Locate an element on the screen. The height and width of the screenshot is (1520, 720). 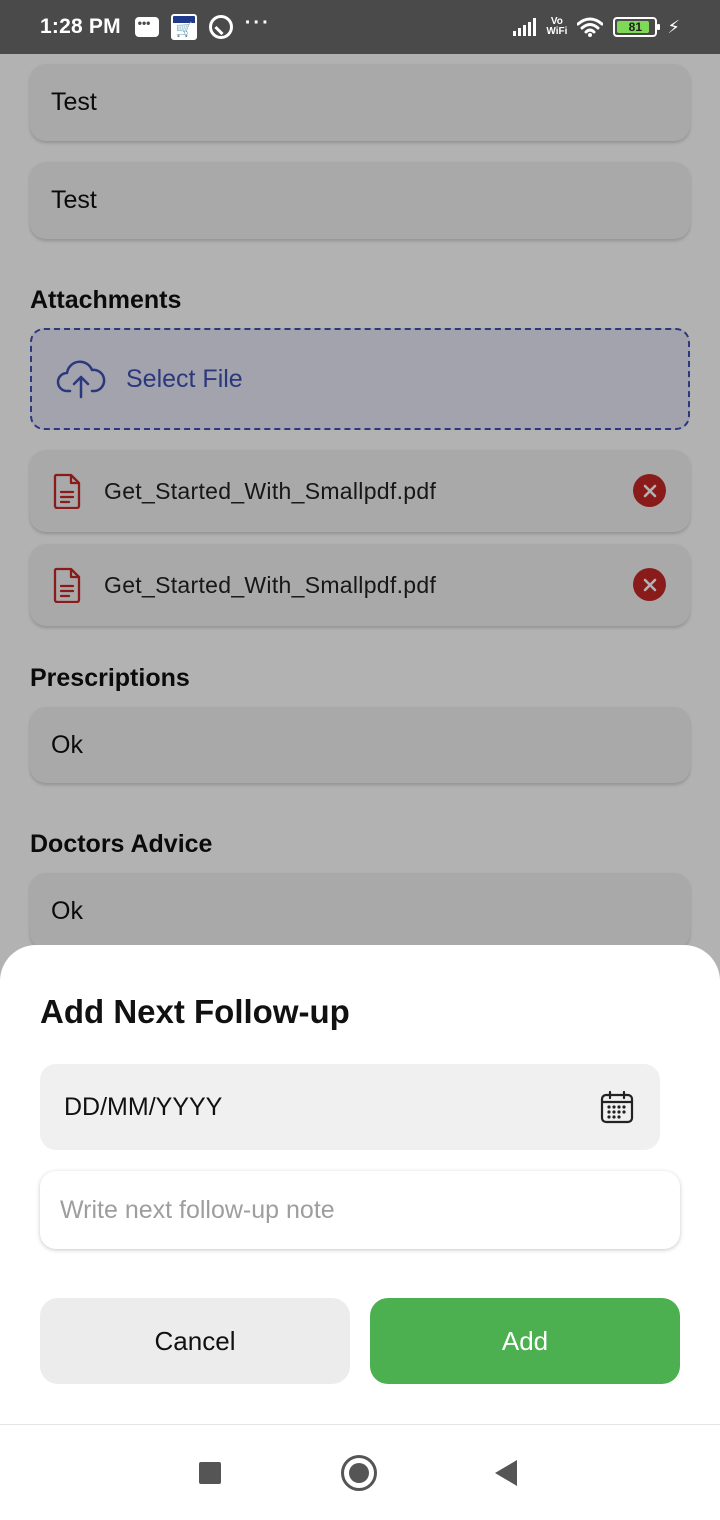
more-dots-icon: ··· is located at coordinates (257, 22).